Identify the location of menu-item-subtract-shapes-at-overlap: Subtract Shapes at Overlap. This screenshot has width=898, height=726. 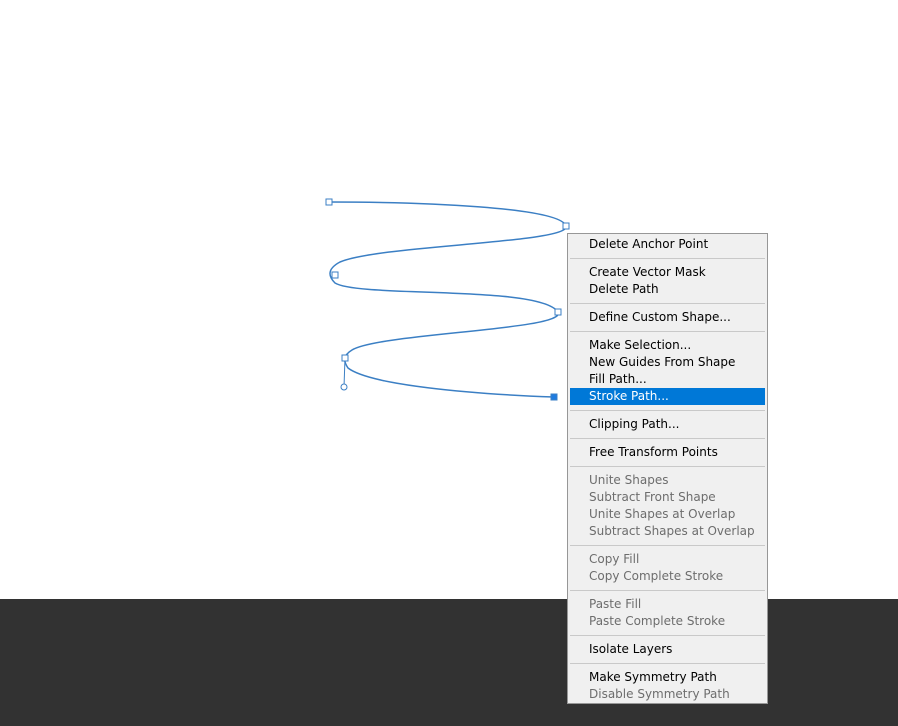
(672, 531).